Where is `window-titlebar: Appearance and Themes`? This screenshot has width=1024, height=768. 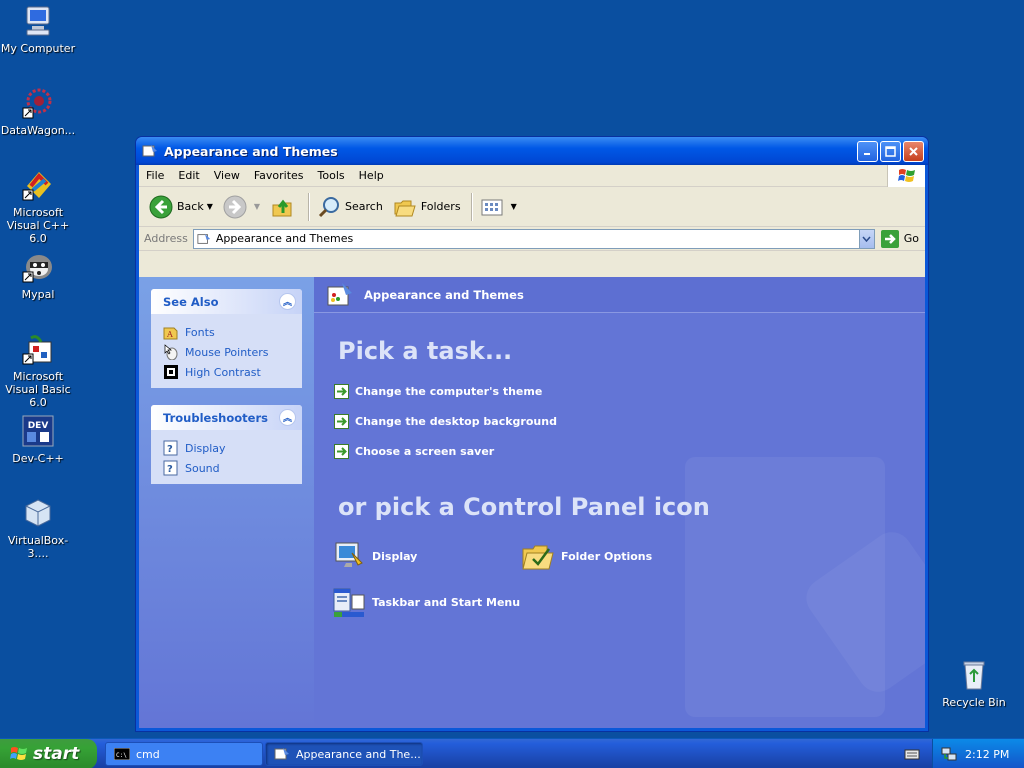 window-titlebar: Appearance and Themes is located at coordinates (532, 151).